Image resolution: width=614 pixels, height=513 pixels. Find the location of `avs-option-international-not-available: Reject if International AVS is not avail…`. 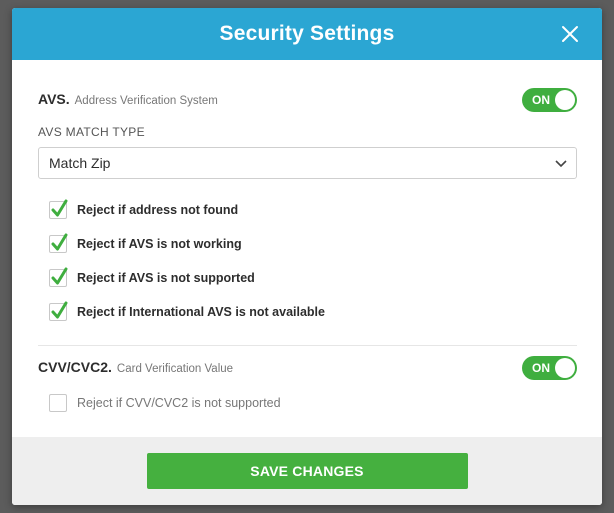

avs-option-international-not-available: Reject if International AVS is not avail… is located at coordinates (313, 312).